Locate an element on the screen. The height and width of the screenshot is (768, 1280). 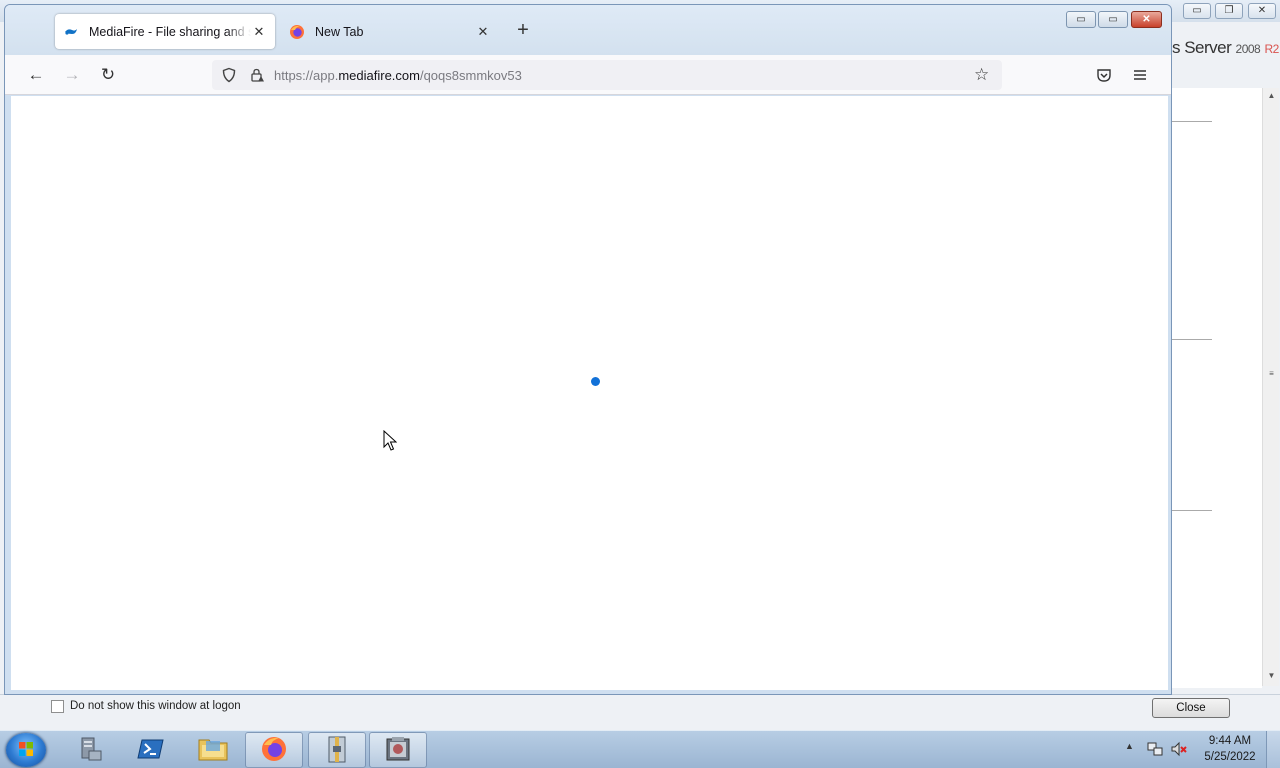
new-tab-button: + is located at coordinates (523, 31).